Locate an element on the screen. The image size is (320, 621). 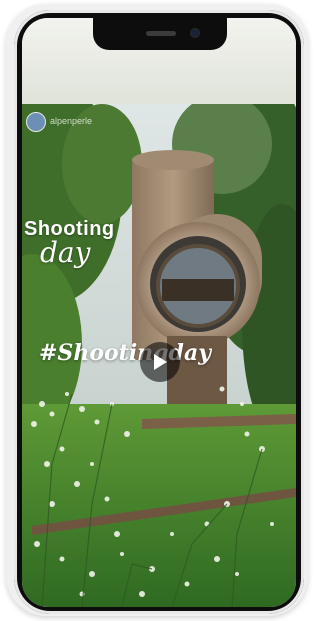
caption-hashtag: #Shootingday is located at coordinates (125, 353).